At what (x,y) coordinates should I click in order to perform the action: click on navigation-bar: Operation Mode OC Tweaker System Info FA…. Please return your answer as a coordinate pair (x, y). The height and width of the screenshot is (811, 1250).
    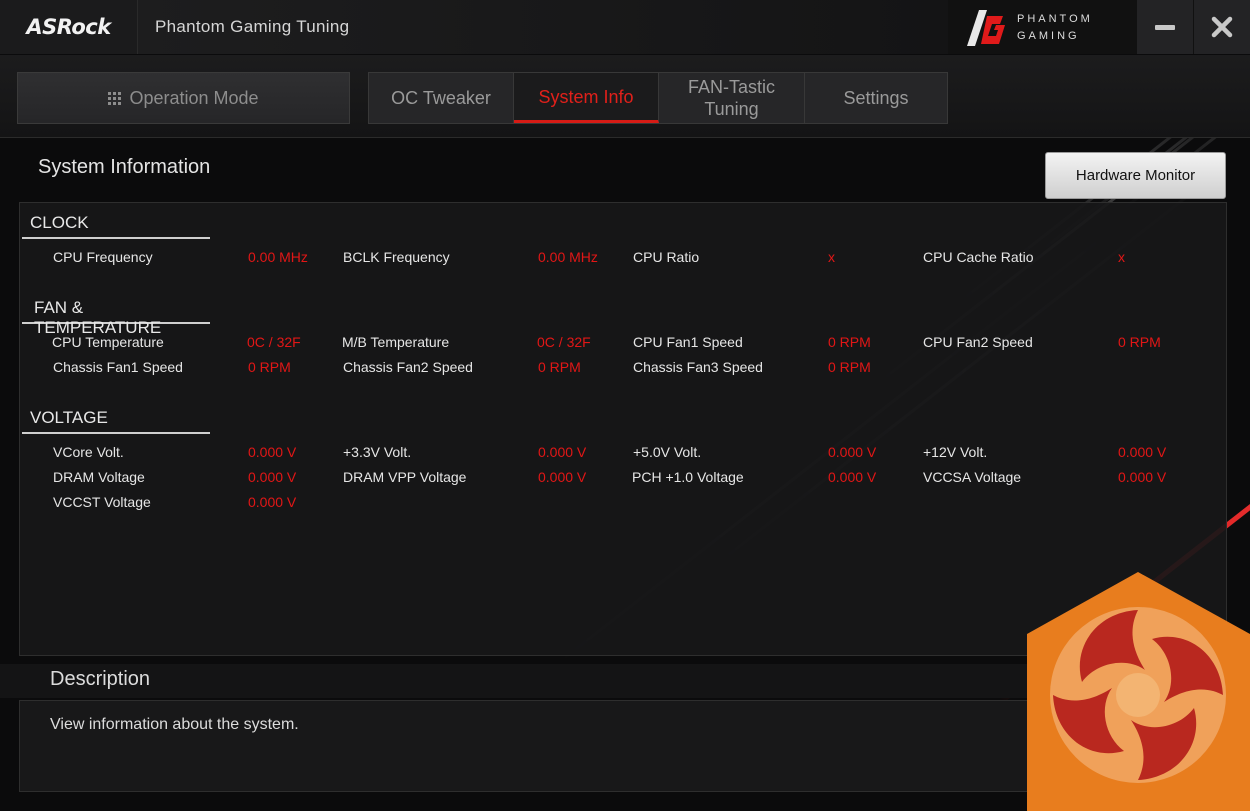
    Looking at the image, I should click on (625, 96).